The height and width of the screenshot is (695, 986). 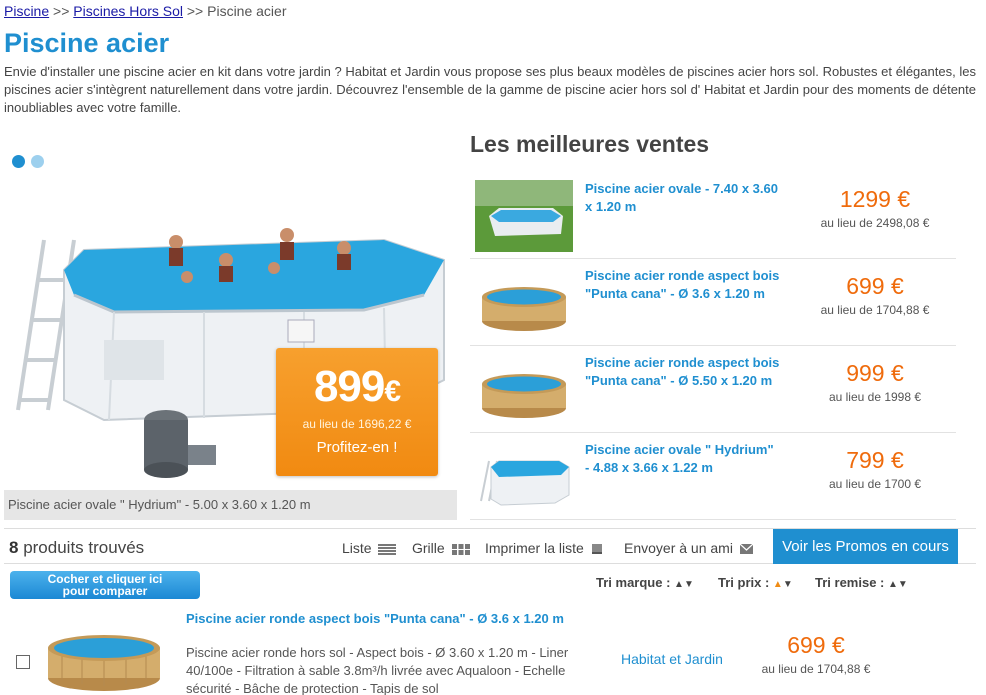 I want to click on list-view-button: Liste, so click(x=369, y=548).